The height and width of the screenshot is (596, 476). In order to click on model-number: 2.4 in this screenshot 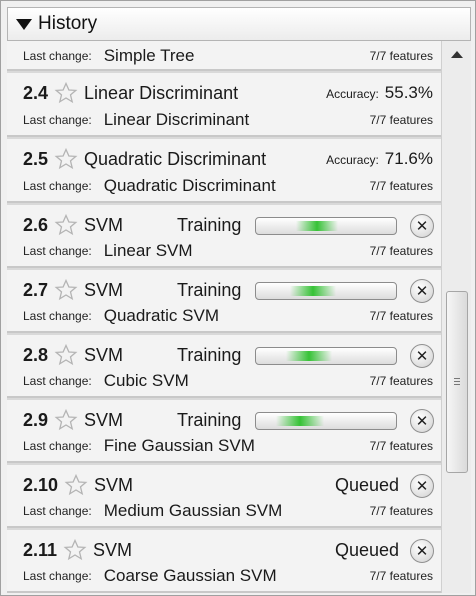, I will do `click(36, 92)`.